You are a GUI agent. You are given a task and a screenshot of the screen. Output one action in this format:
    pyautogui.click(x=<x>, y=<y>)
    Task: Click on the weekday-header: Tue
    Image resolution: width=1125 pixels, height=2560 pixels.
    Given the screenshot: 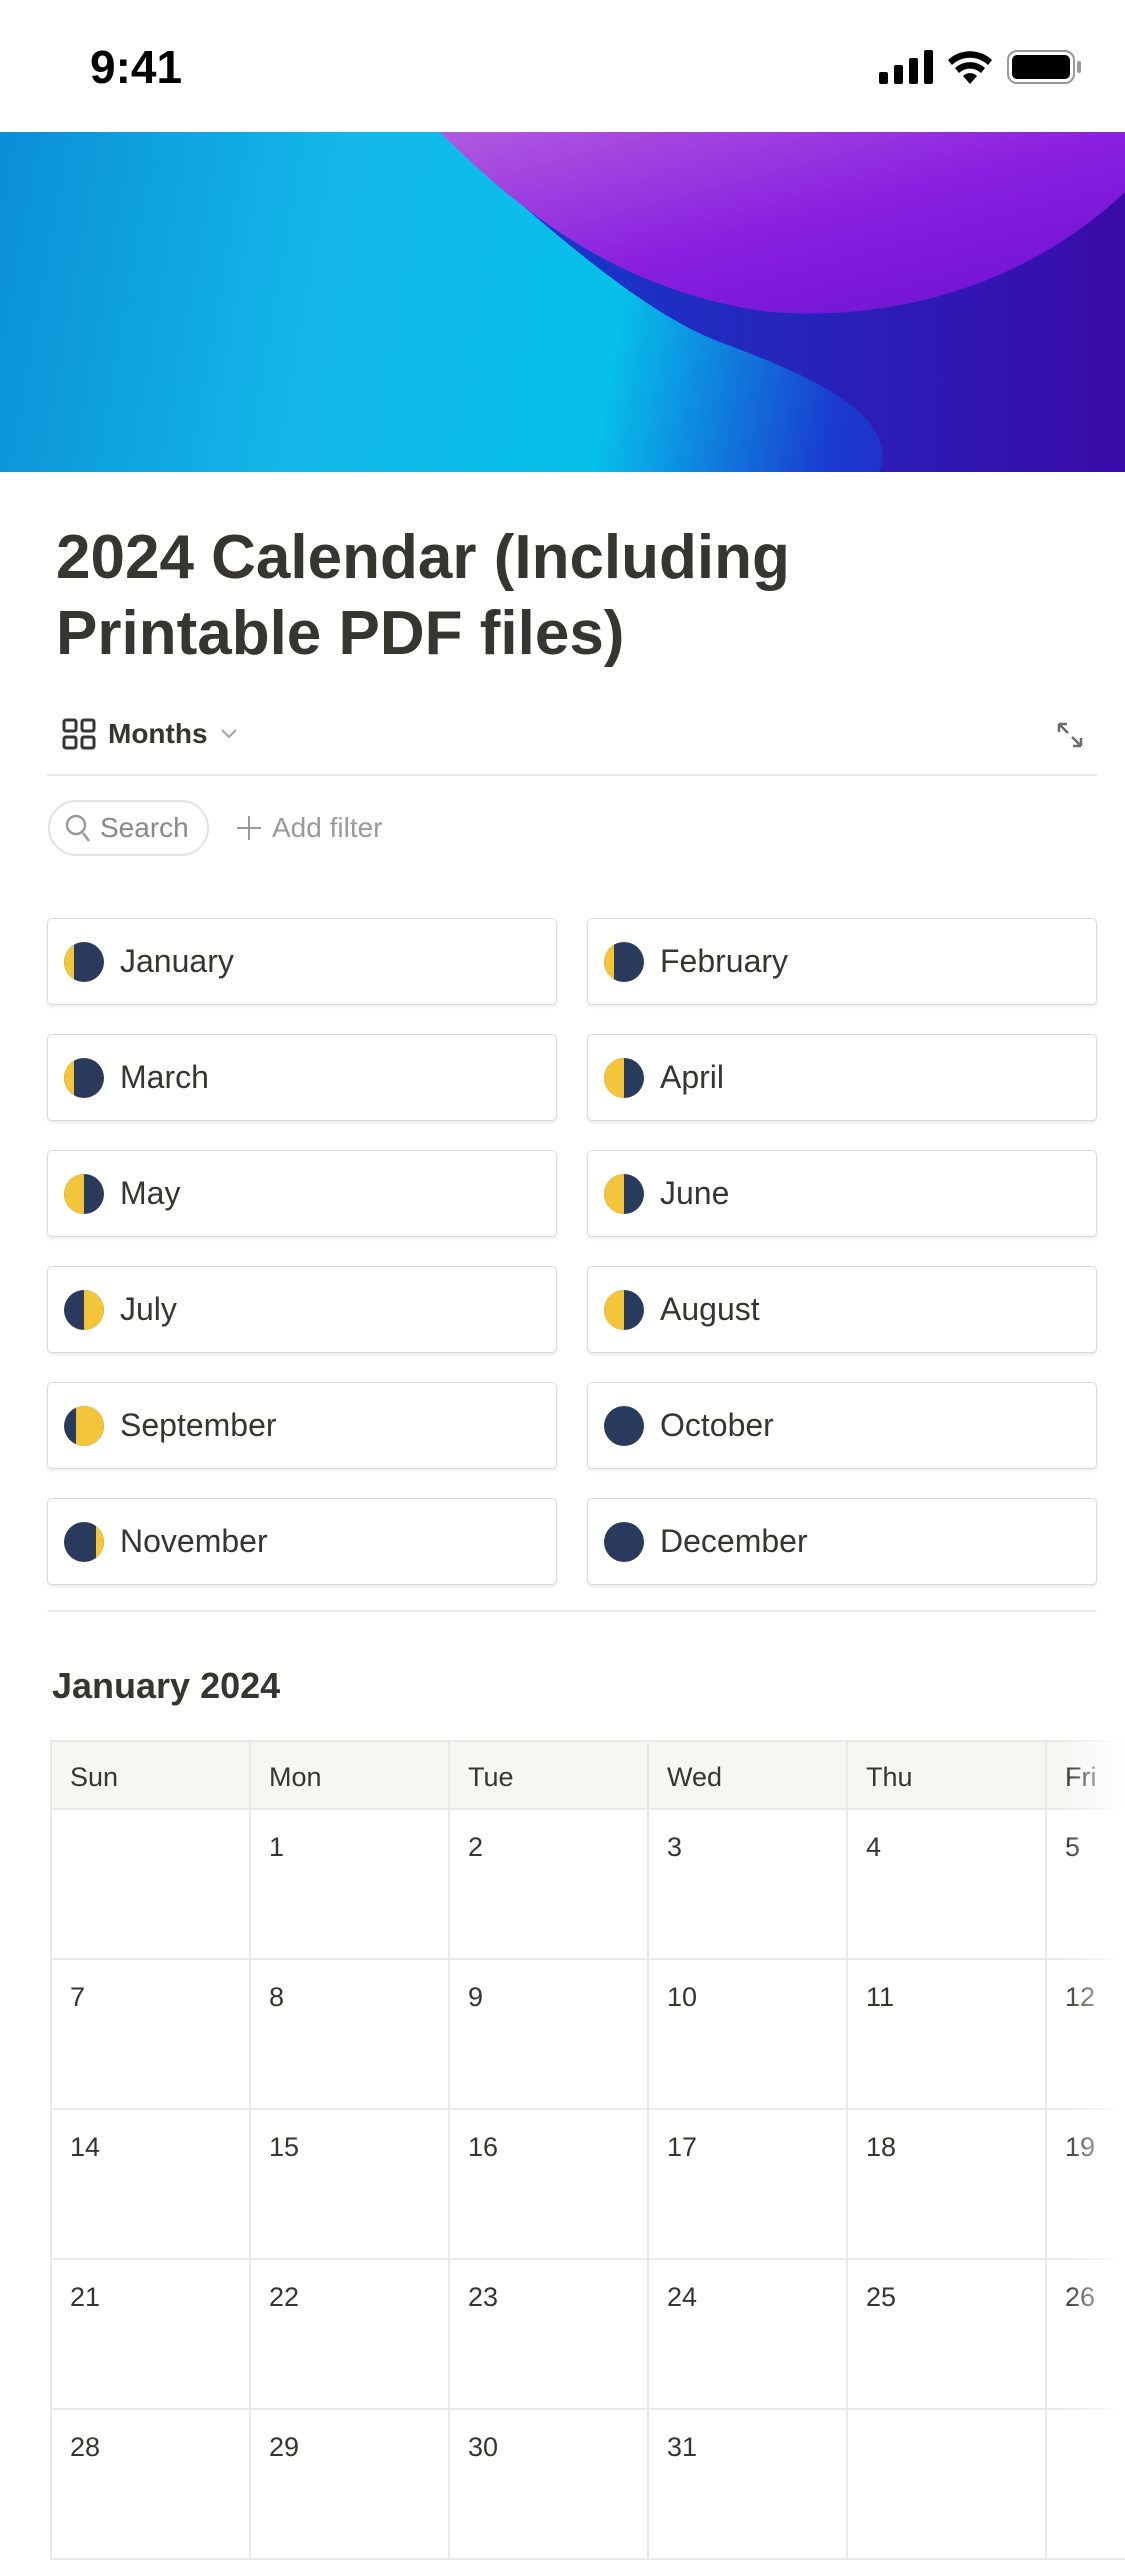 What is the action you would take?
    pyautogui.click(x=547, y=1775)
    